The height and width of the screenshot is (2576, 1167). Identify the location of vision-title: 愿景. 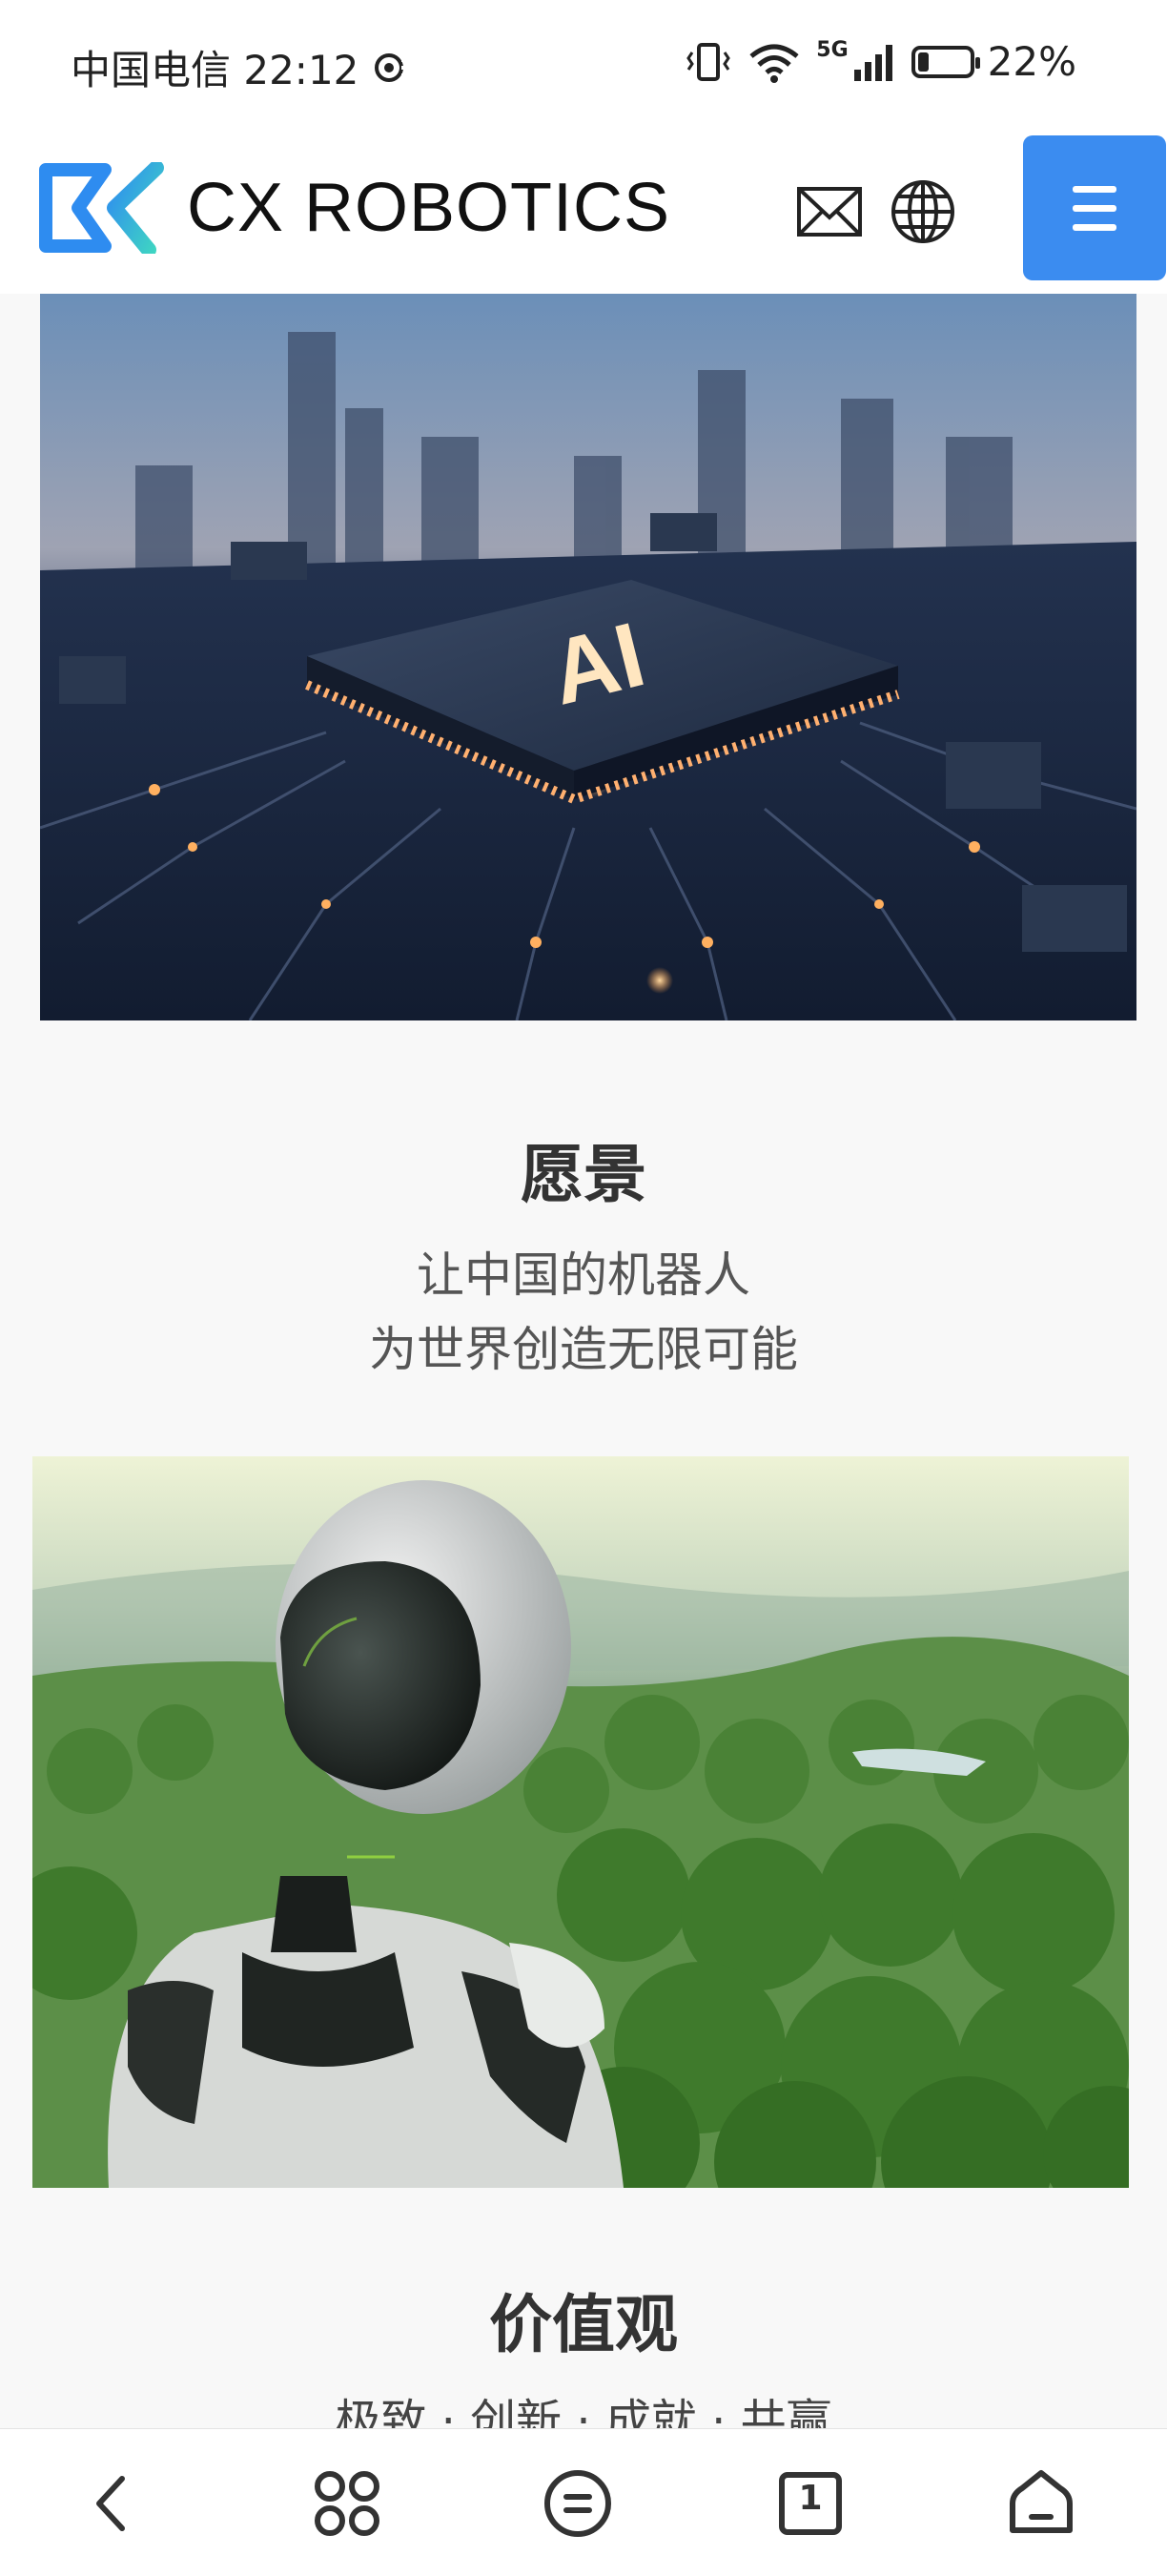
(583, 1174).